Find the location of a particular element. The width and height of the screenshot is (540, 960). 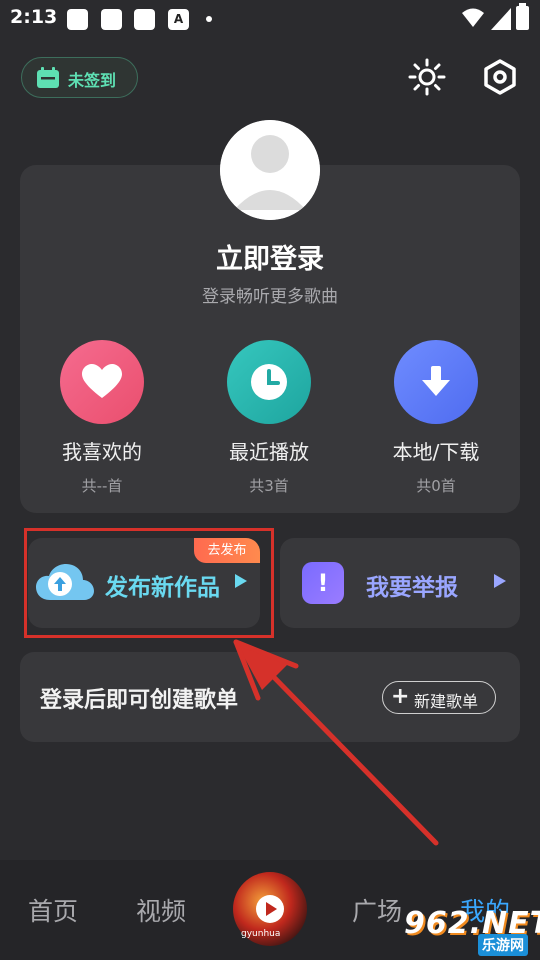

watermark: 962.NET 乐游网 is located at coordinates (470, 932).